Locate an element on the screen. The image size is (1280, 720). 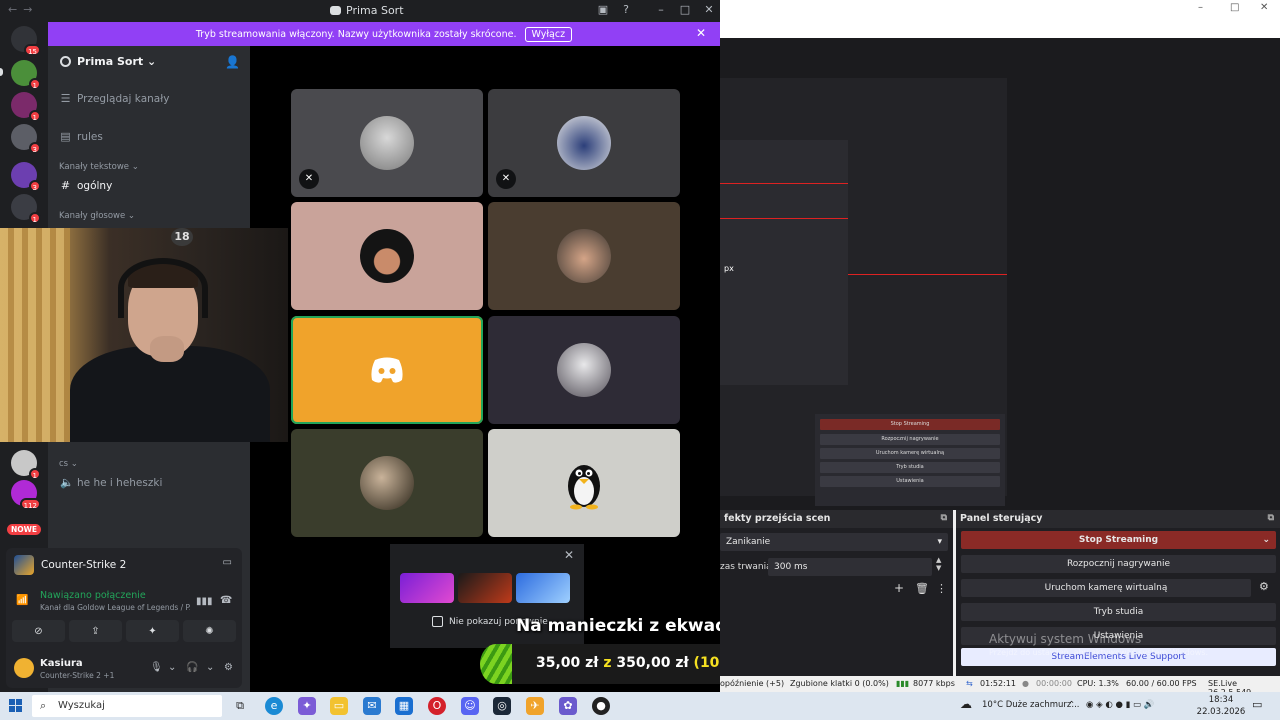
noise-suppression-icon: ▮▮▮ is located at coordinates (204, 601).